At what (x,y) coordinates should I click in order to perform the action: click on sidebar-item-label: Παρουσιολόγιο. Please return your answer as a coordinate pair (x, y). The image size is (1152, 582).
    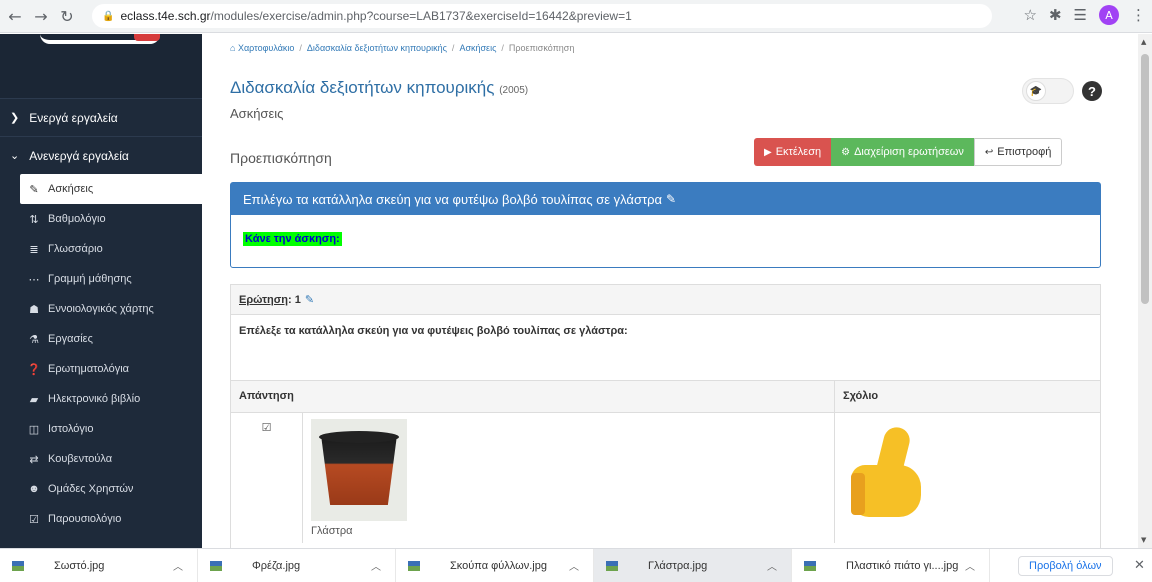
    Looking at the image, I should click on (85, 519).